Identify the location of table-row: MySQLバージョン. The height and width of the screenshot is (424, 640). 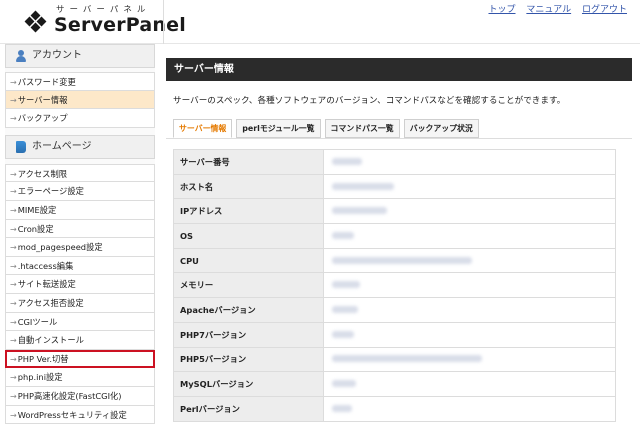
(395, 384).